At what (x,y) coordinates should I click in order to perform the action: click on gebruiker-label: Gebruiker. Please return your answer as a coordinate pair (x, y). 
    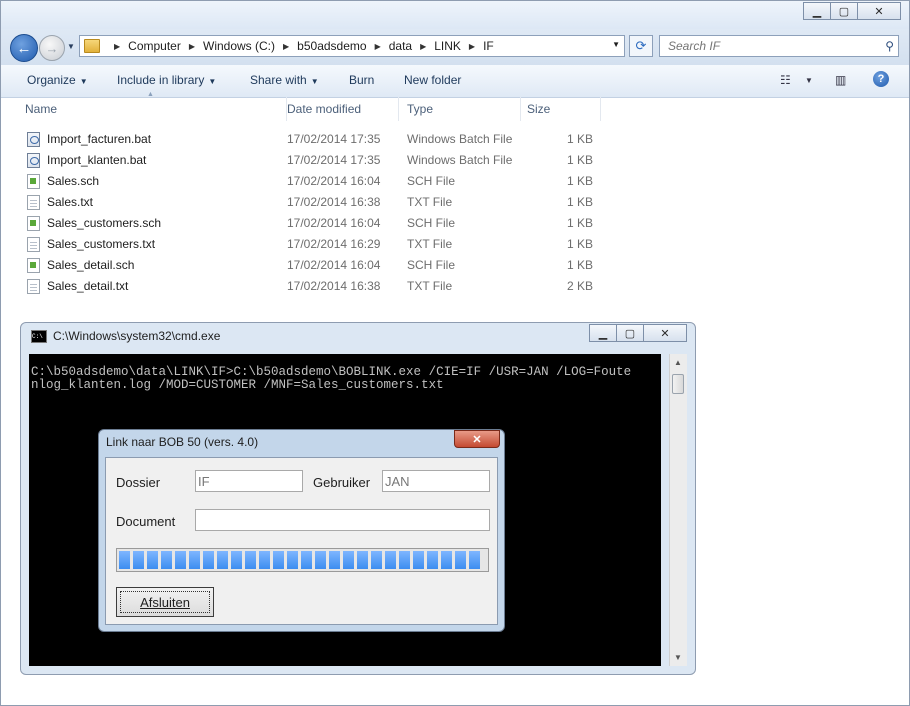
    Looking at the image, I should click on (342, 482).